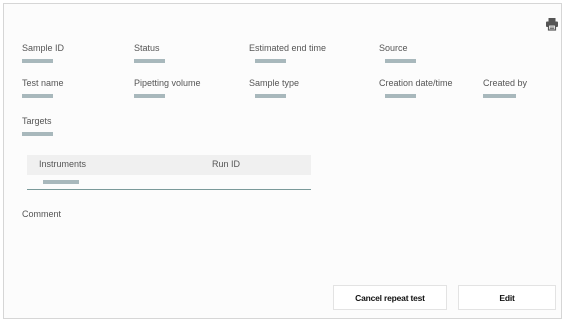  Describe the element at coordinates (63, 164) in the screenshot. I see `column-header-instruments: Instruments` at that location.